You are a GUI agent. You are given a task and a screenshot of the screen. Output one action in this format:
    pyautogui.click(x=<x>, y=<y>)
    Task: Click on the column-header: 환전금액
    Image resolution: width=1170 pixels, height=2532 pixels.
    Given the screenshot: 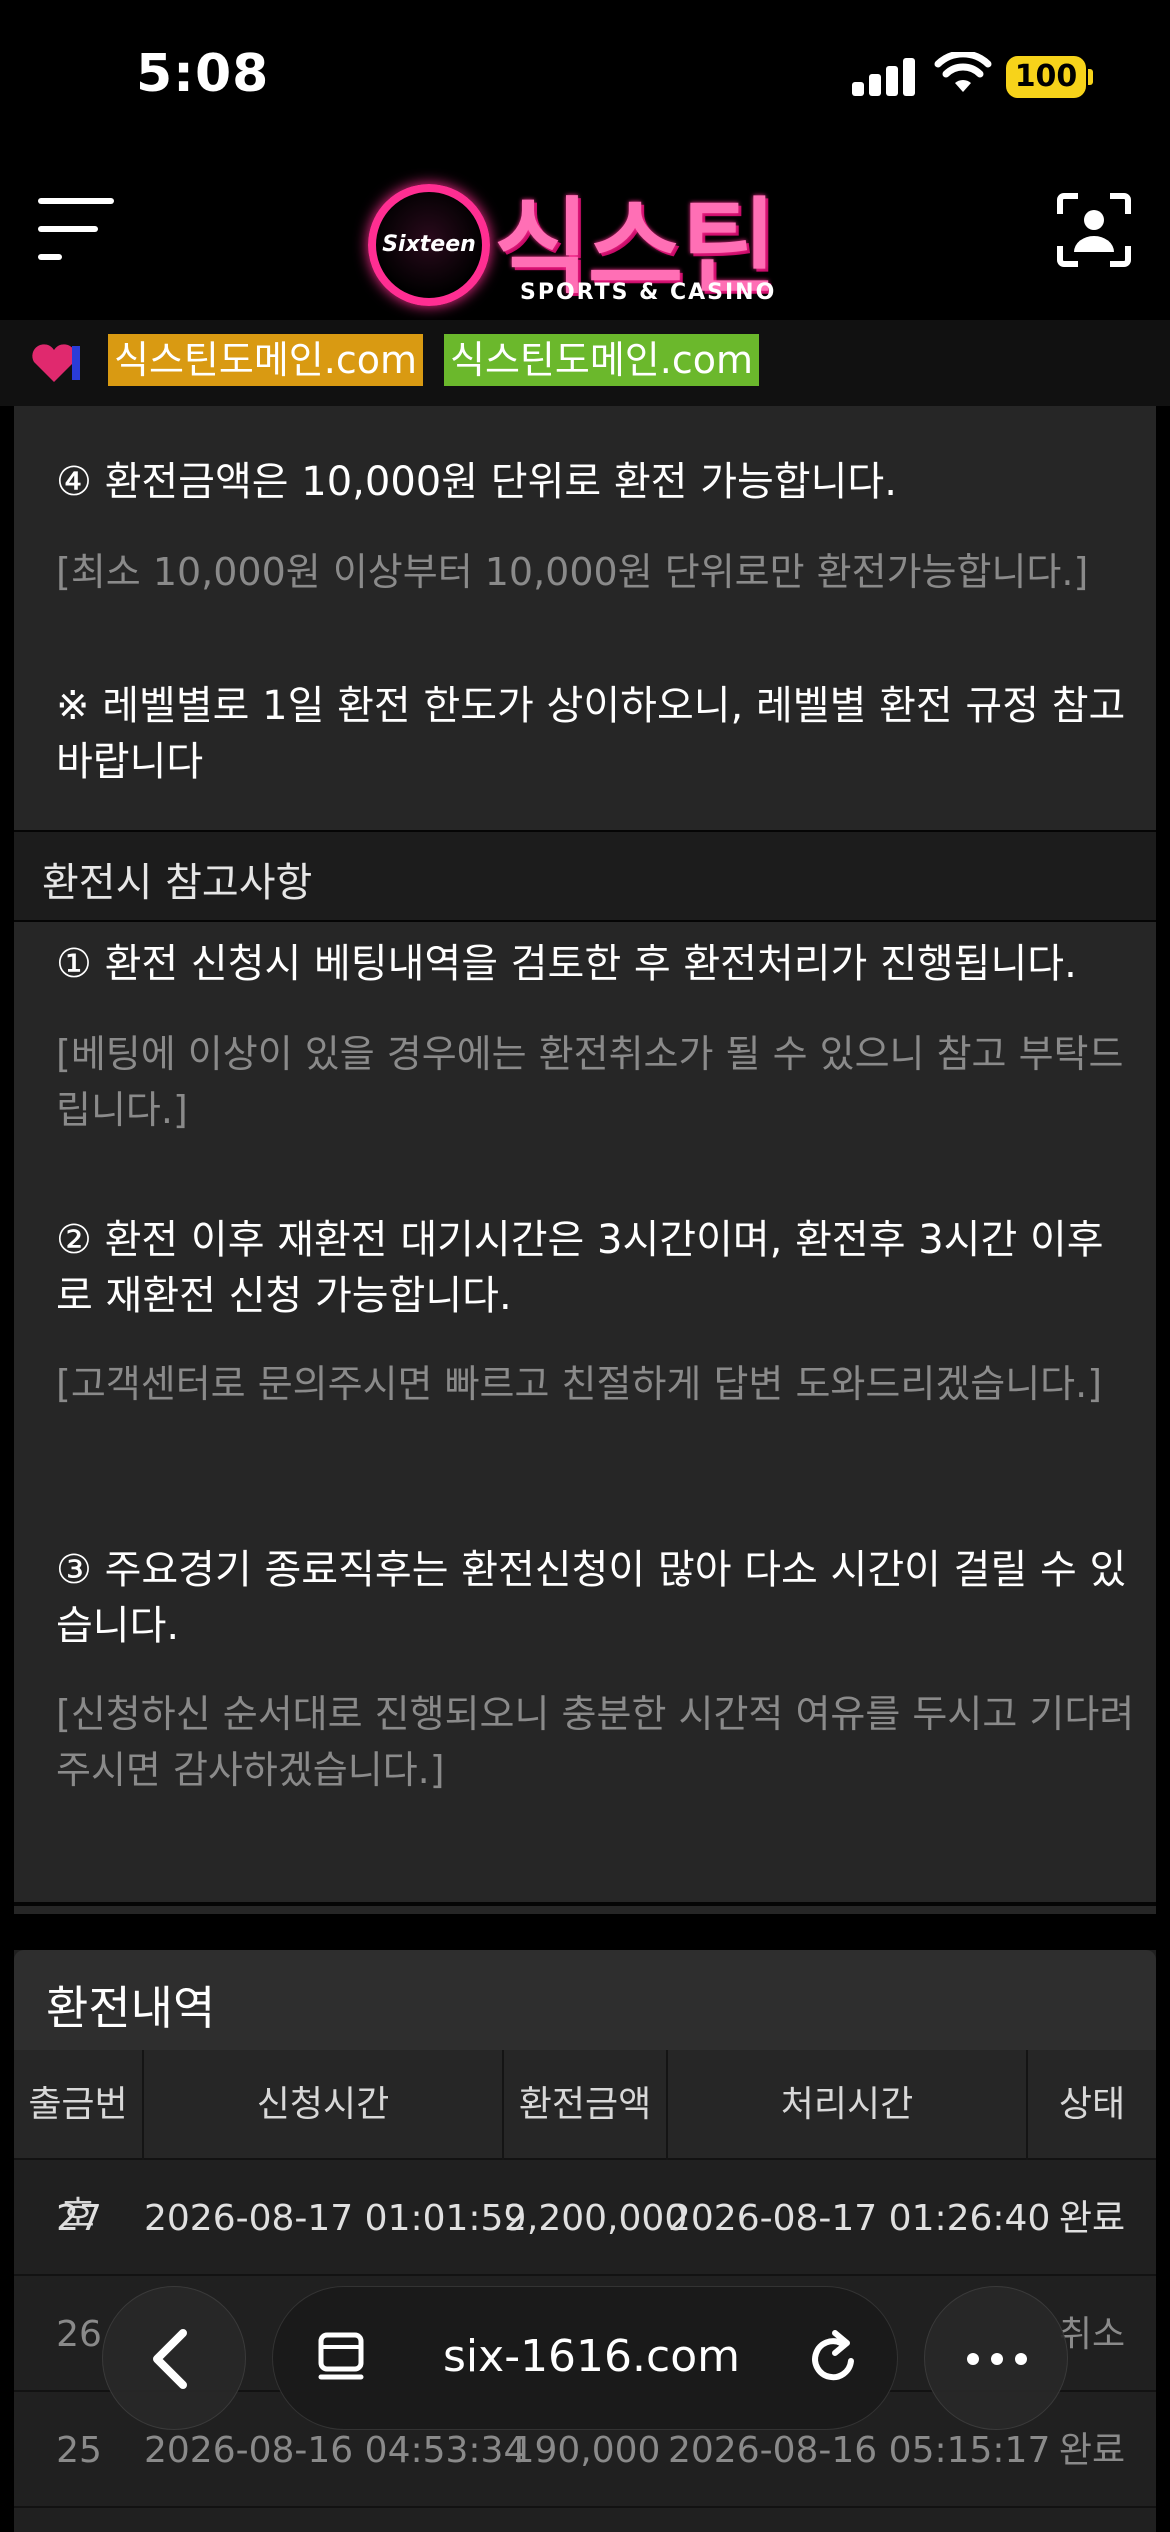 What is the action you would take?
    pyautogui.click(x=586, y=2105)
    